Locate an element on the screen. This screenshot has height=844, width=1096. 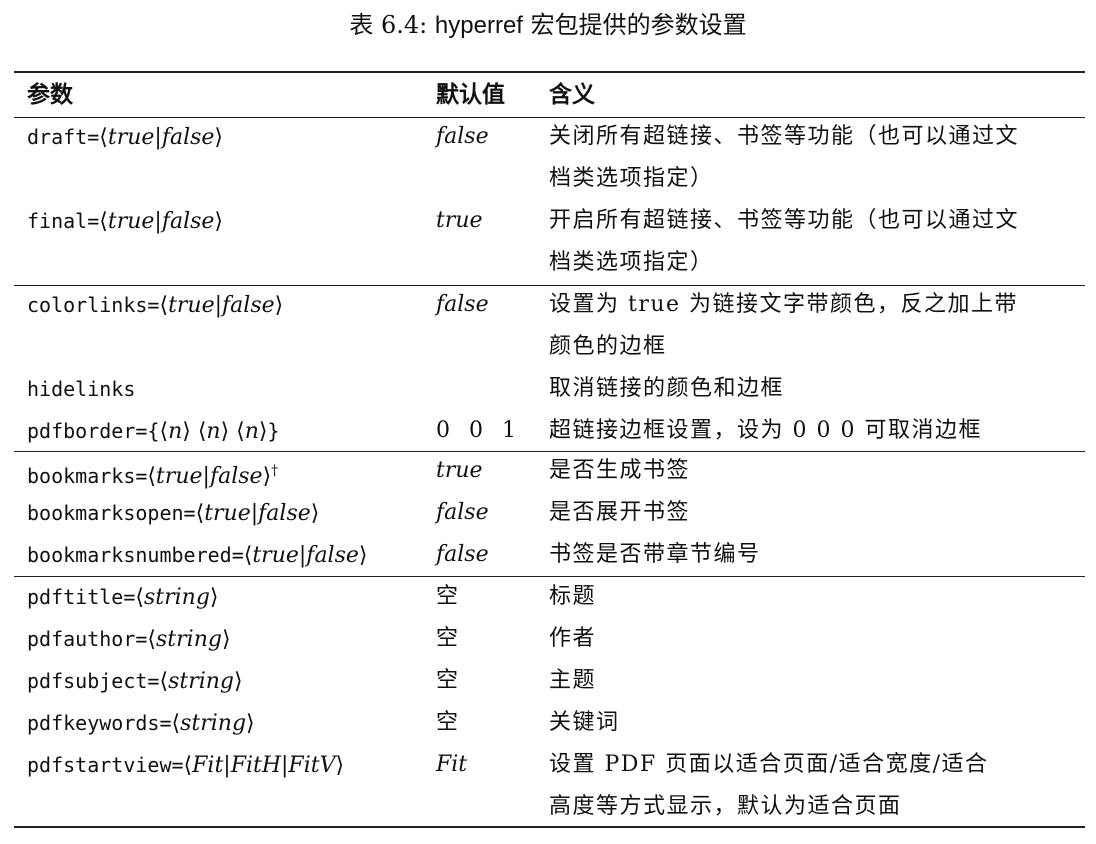
param-cell: final=⟨true|false⟩ is located at coordinates (125, 221).